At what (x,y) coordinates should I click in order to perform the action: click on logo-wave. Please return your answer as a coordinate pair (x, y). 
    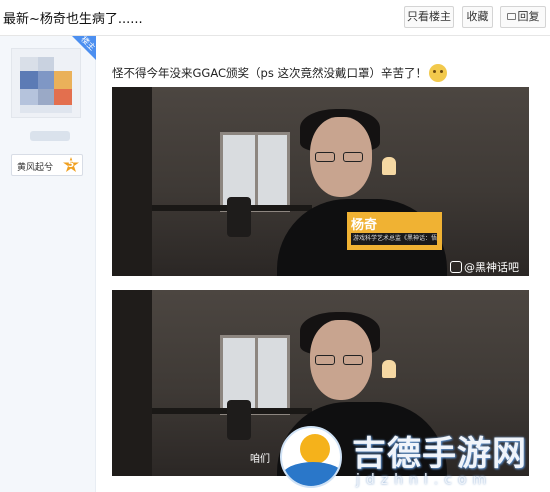
    Looking at the image, I should click on (311, 474).